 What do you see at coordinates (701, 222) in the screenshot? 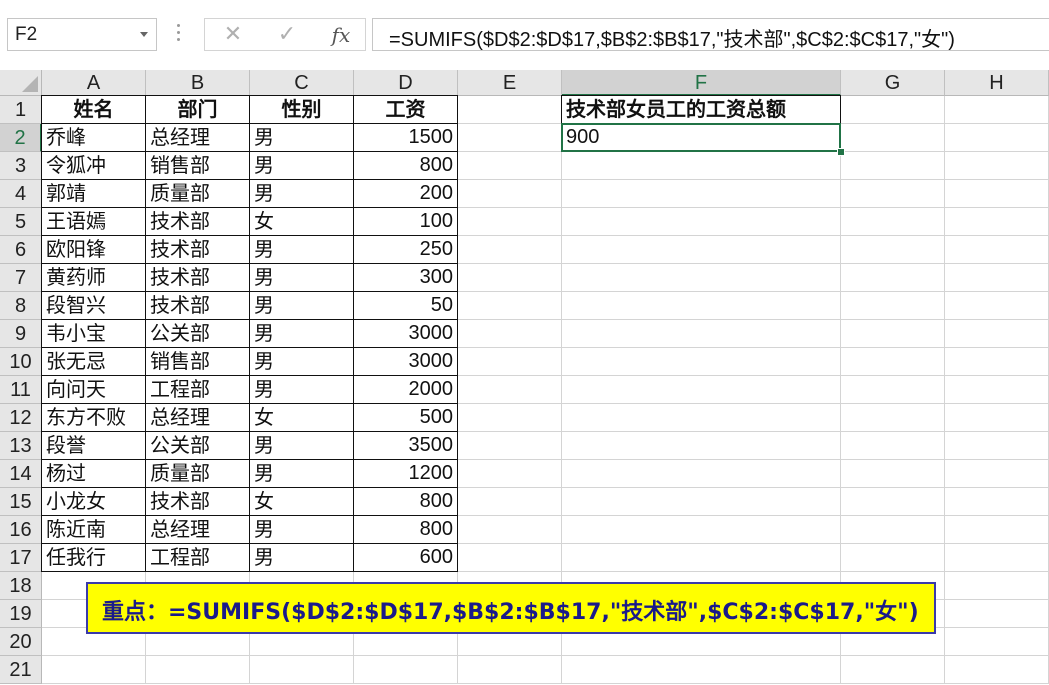
I see `cell-f5` at bounding box center [701, 222].